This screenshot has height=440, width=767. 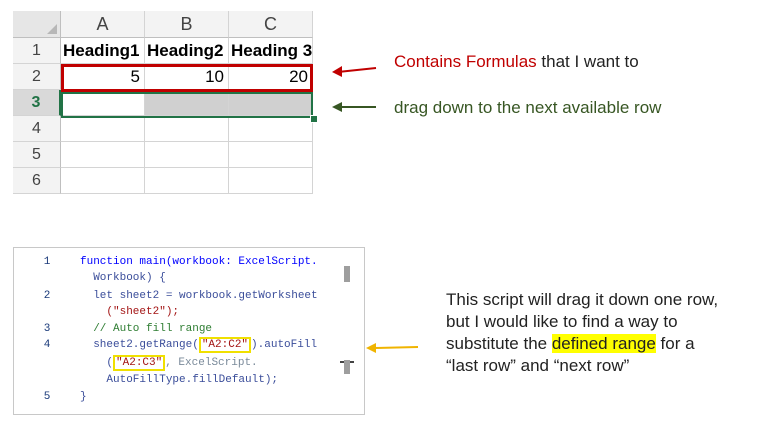 What do you see at coordinates (103, 155) in the screenshot?
I see `cell-a5` at bounding box center [103, 155].